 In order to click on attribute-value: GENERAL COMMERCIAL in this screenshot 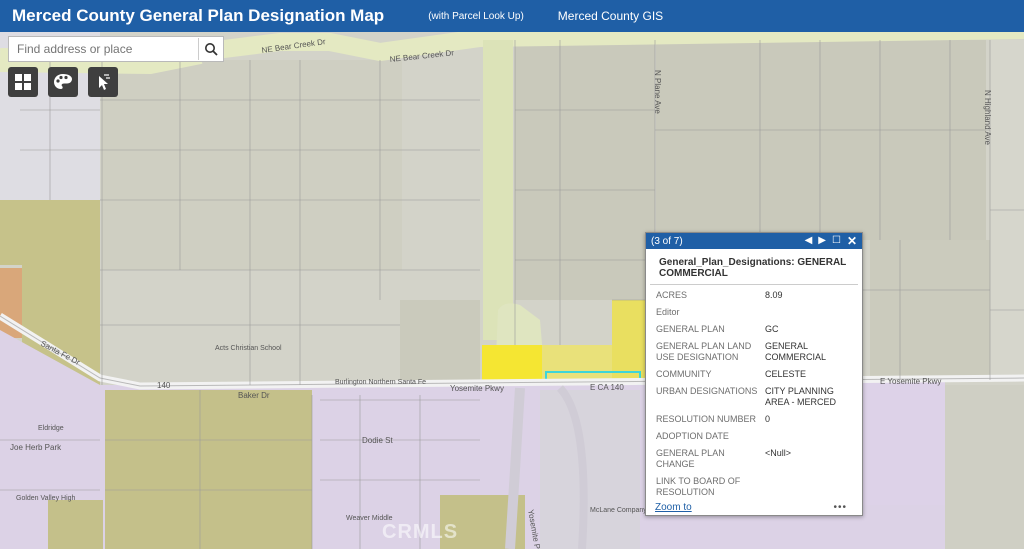, I will do `click(796, 351)`.